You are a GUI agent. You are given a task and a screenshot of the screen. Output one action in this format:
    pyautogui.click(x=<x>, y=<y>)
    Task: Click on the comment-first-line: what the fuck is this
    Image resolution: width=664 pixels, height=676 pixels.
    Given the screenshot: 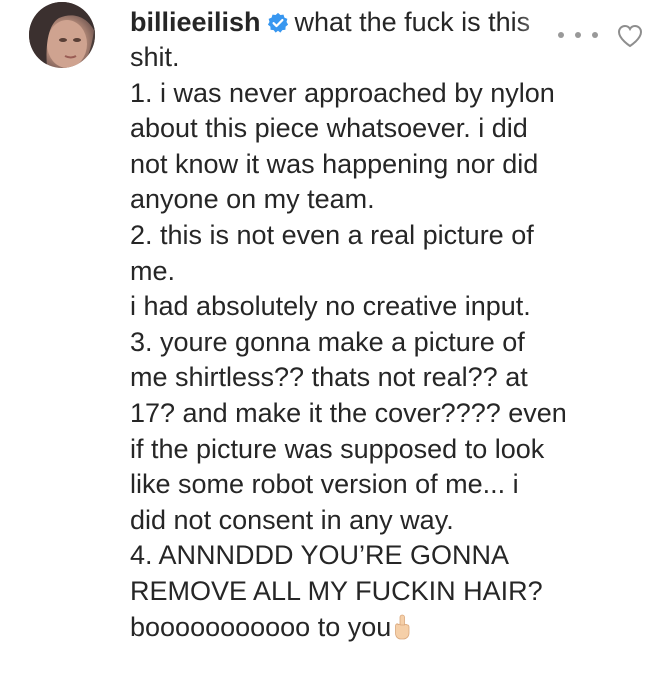 What is the action you would take?
    pyautogui.click(x=412, y=22)
    